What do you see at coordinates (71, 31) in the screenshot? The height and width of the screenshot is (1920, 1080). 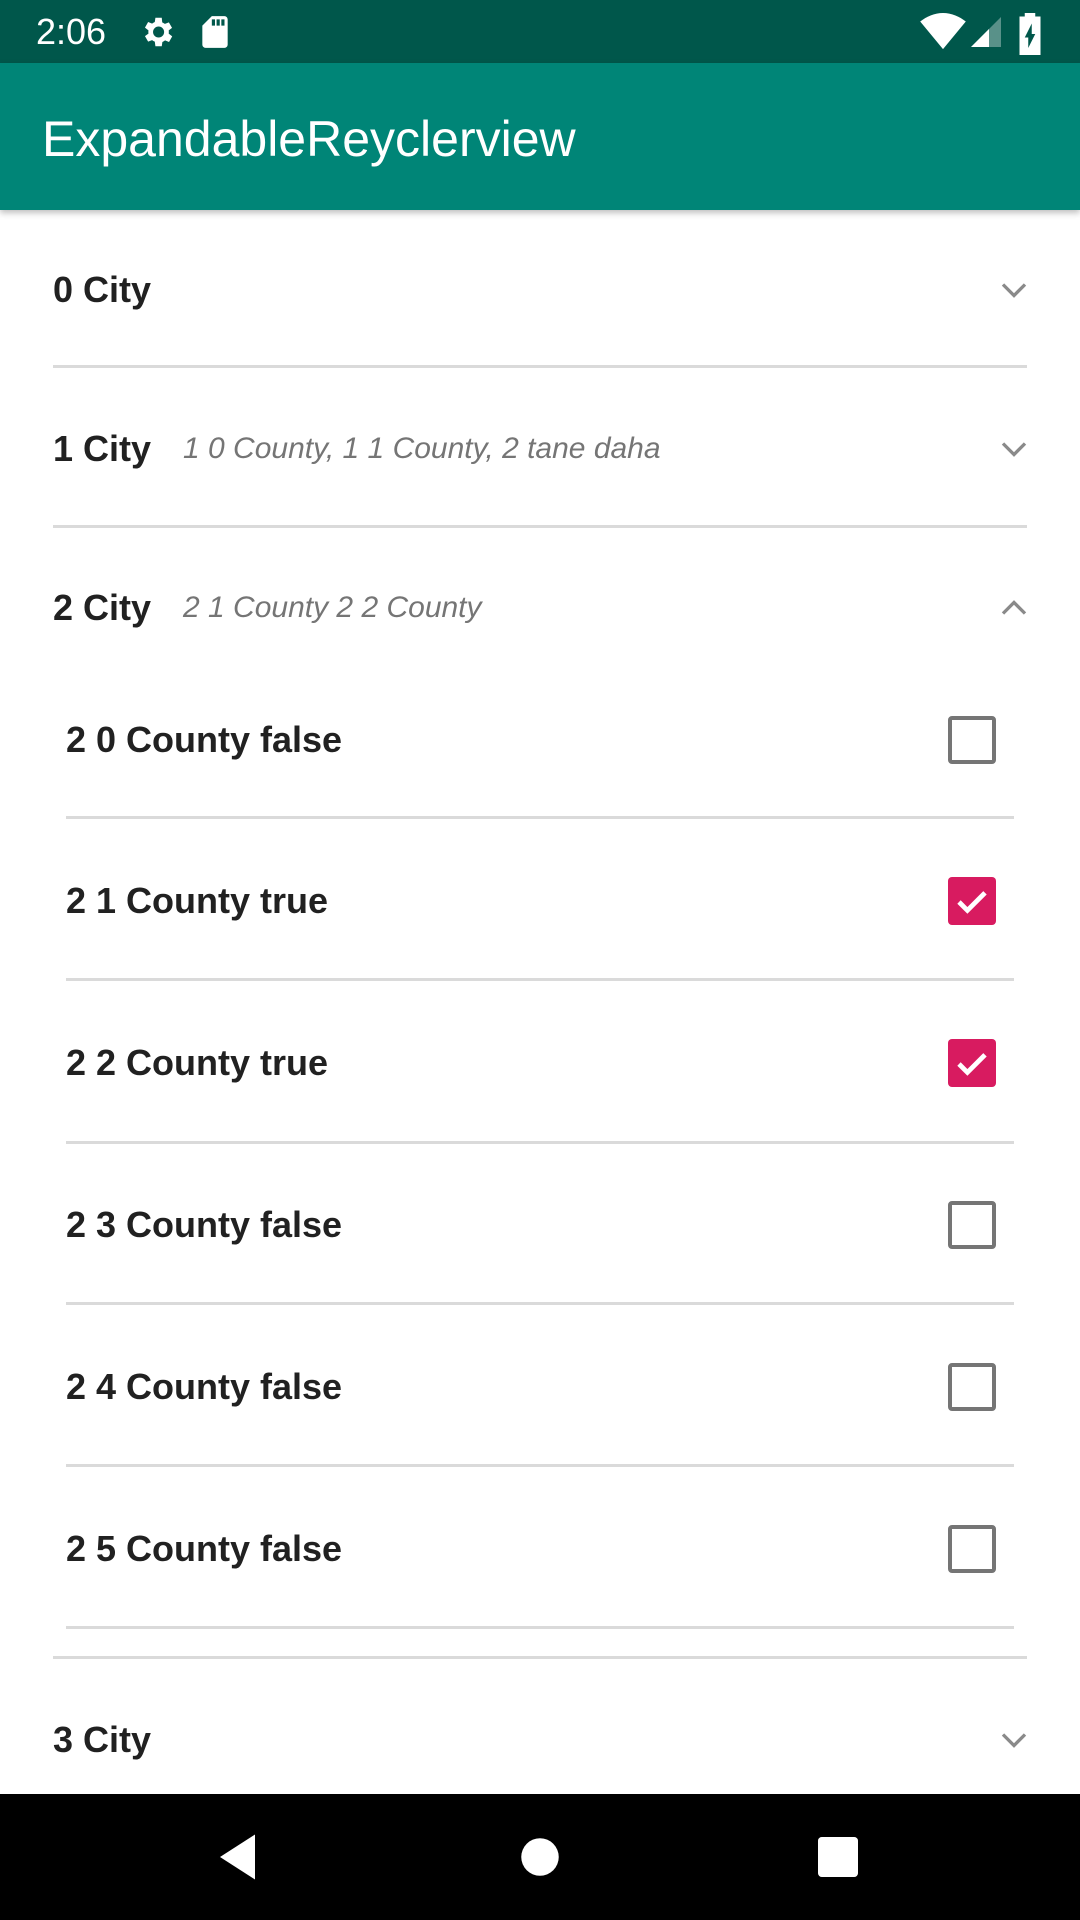 I see `status-time: 2:06` at bounding box center [71, 31].